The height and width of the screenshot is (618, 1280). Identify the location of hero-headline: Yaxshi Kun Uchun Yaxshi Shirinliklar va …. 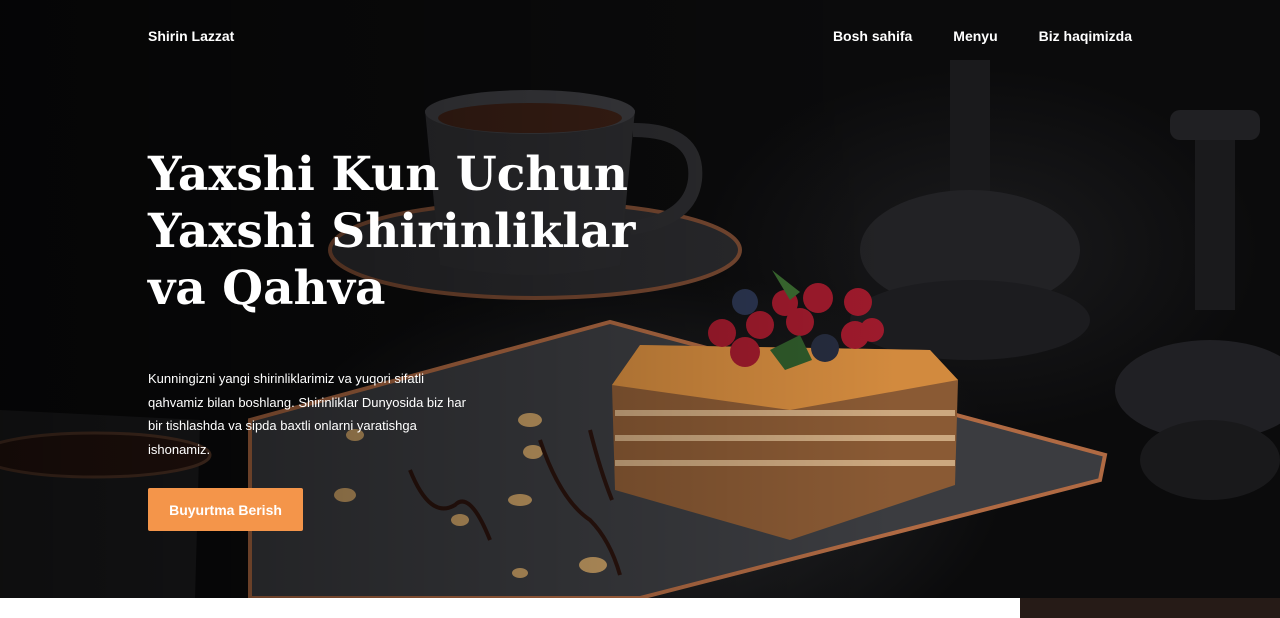
(392, 231).